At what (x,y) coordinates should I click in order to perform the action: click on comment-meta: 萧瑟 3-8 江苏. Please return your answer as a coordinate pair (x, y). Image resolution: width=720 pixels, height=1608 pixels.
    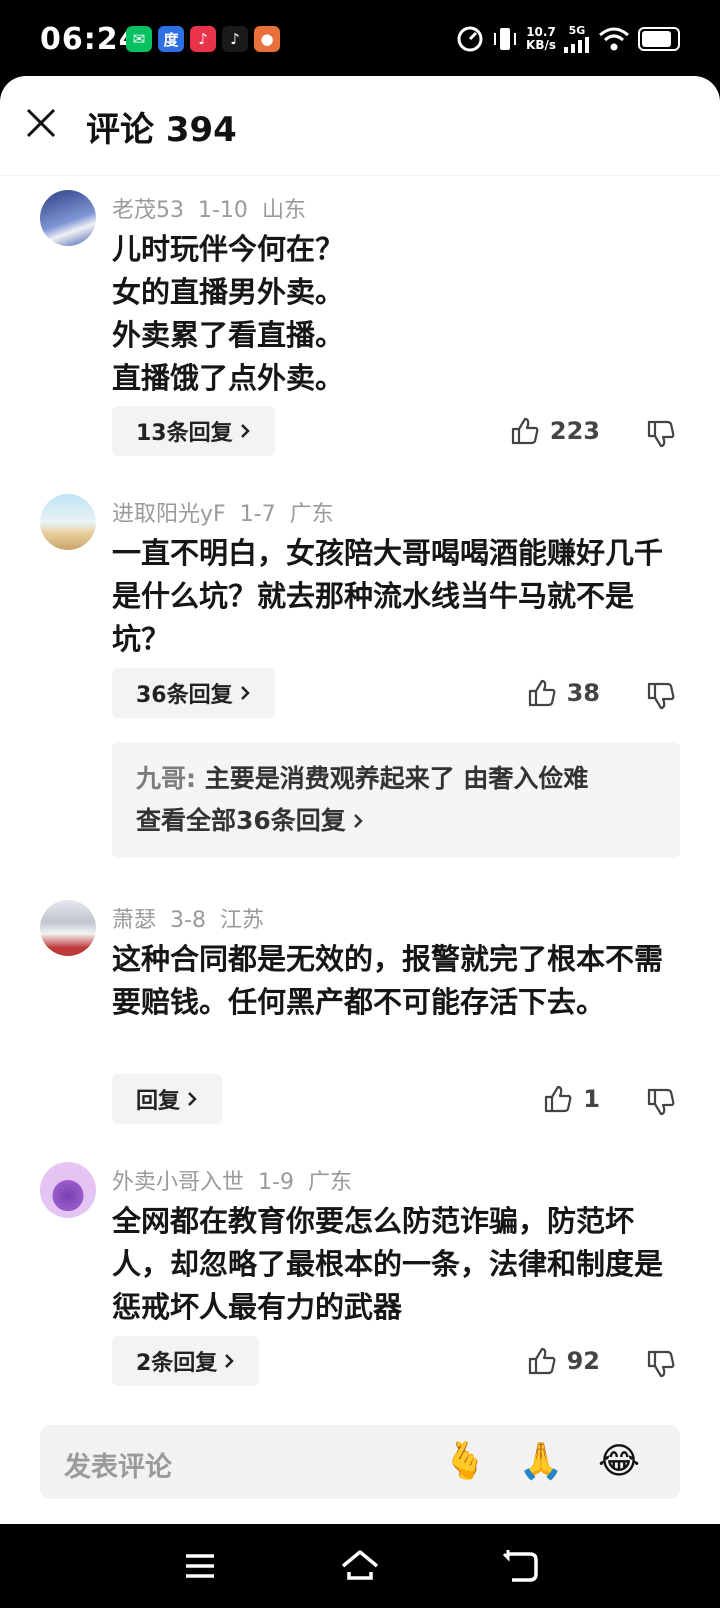
    Looking at the image, I should click on (195, 918).